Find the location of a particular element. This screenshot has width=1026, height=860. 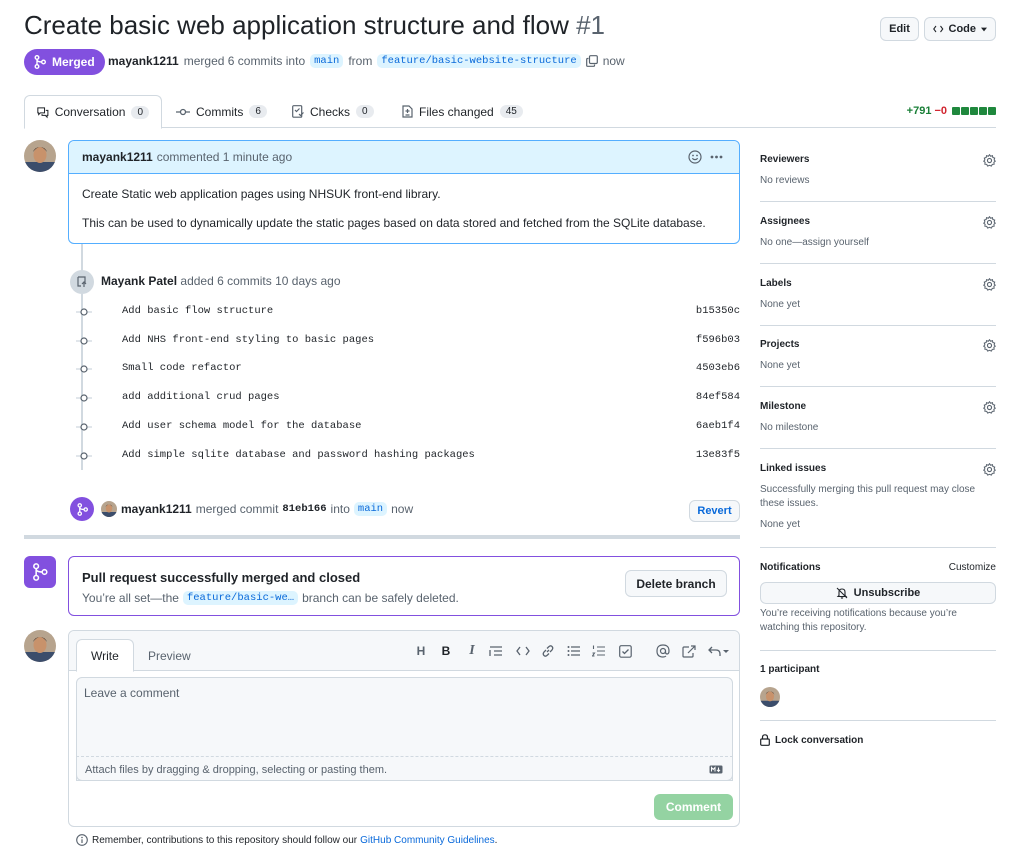

bold-icon: B is located at coordinates (446, 651).